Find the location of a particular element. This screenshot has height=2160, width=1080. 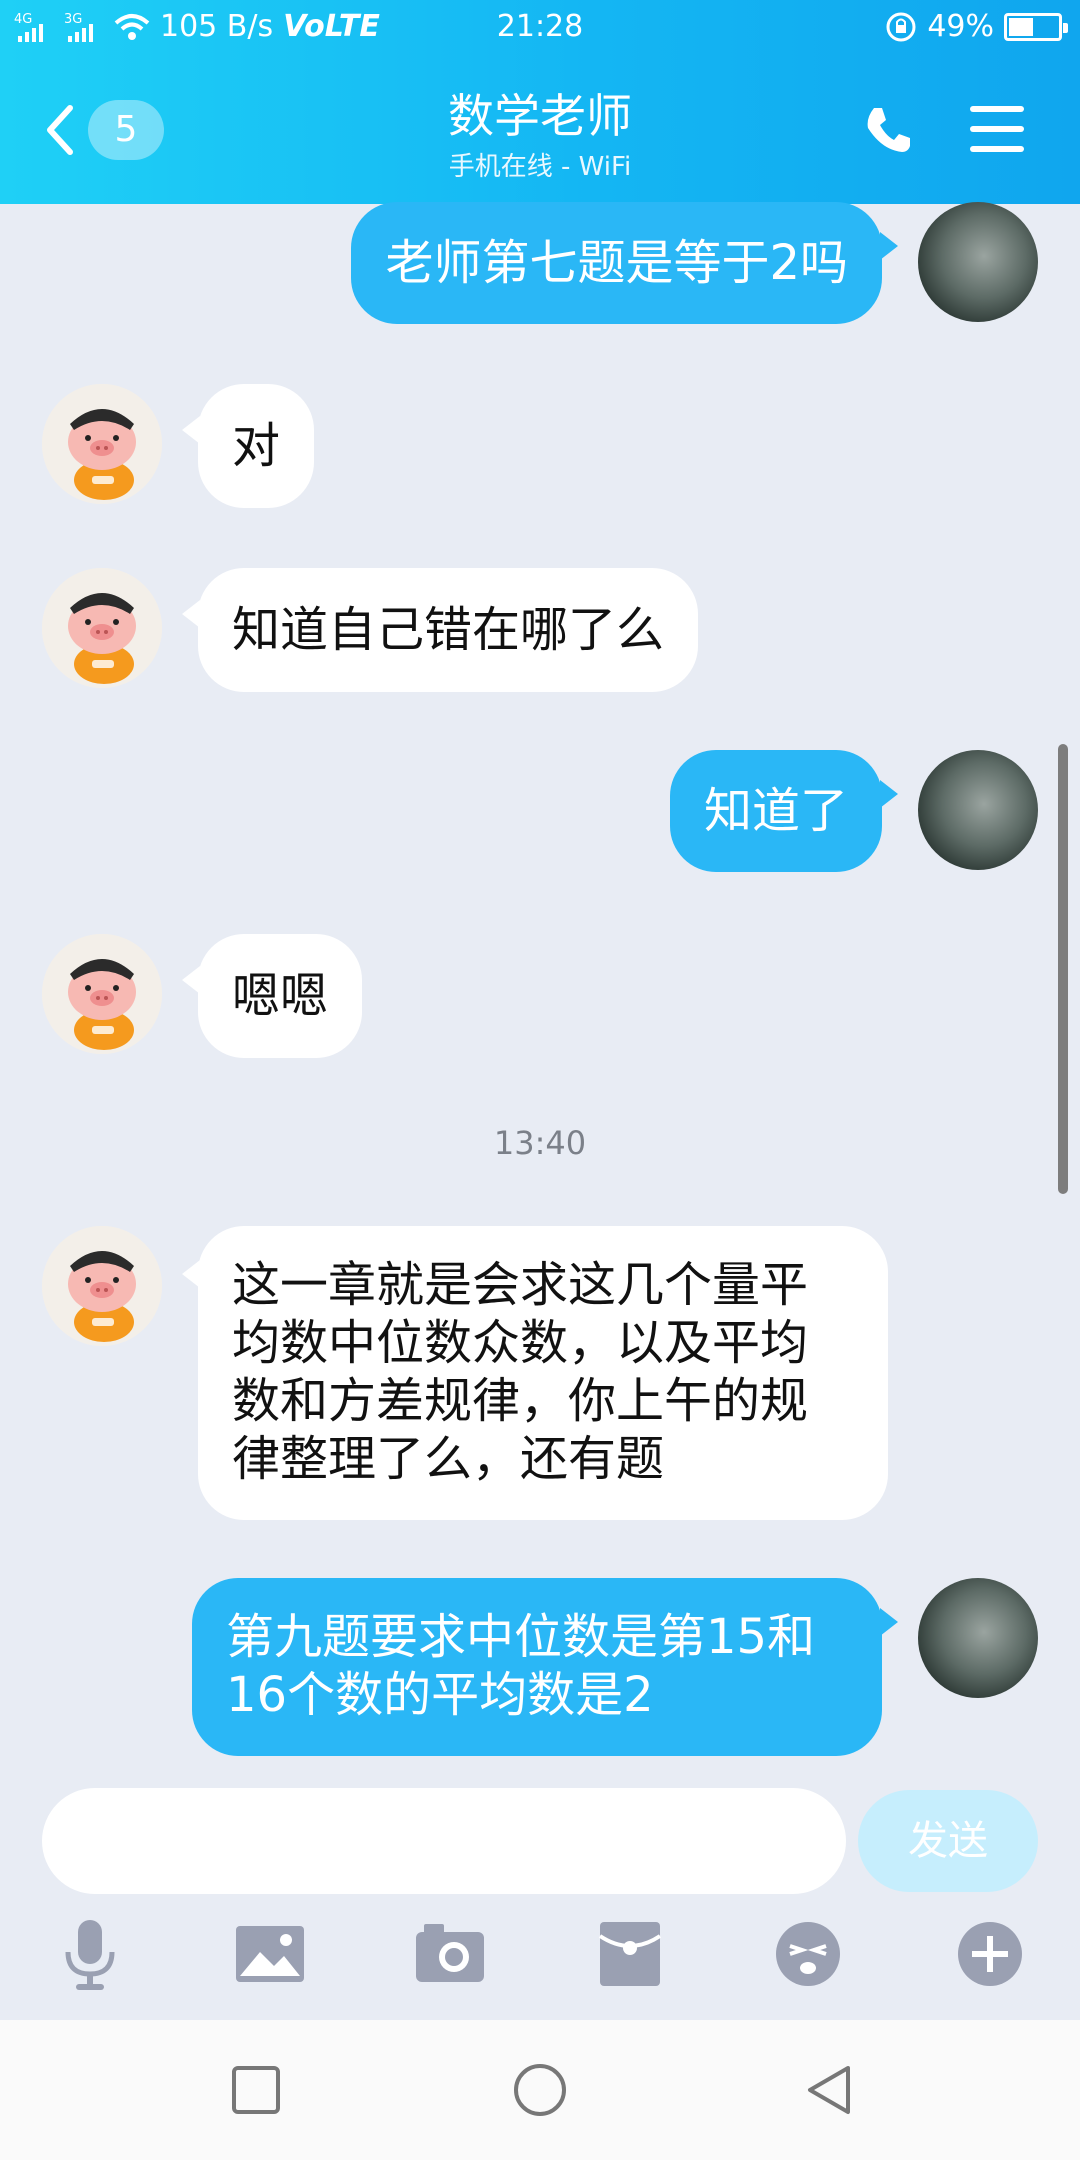

message-bubble-incoming: 对 is located at coordinates (256, 446).